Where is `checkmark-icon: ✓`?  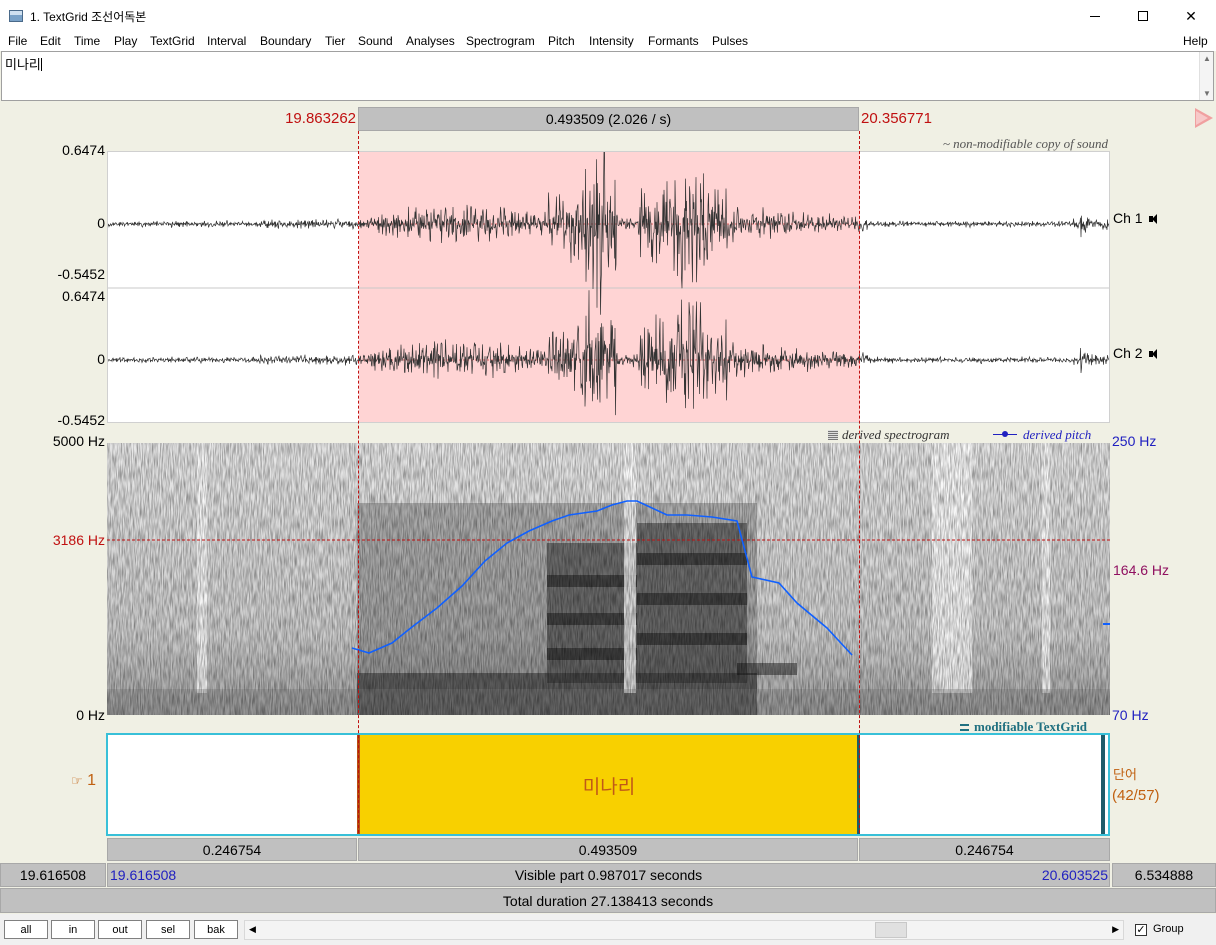
checkmark-icon: ✓ is located at coordinates (1141, 930).